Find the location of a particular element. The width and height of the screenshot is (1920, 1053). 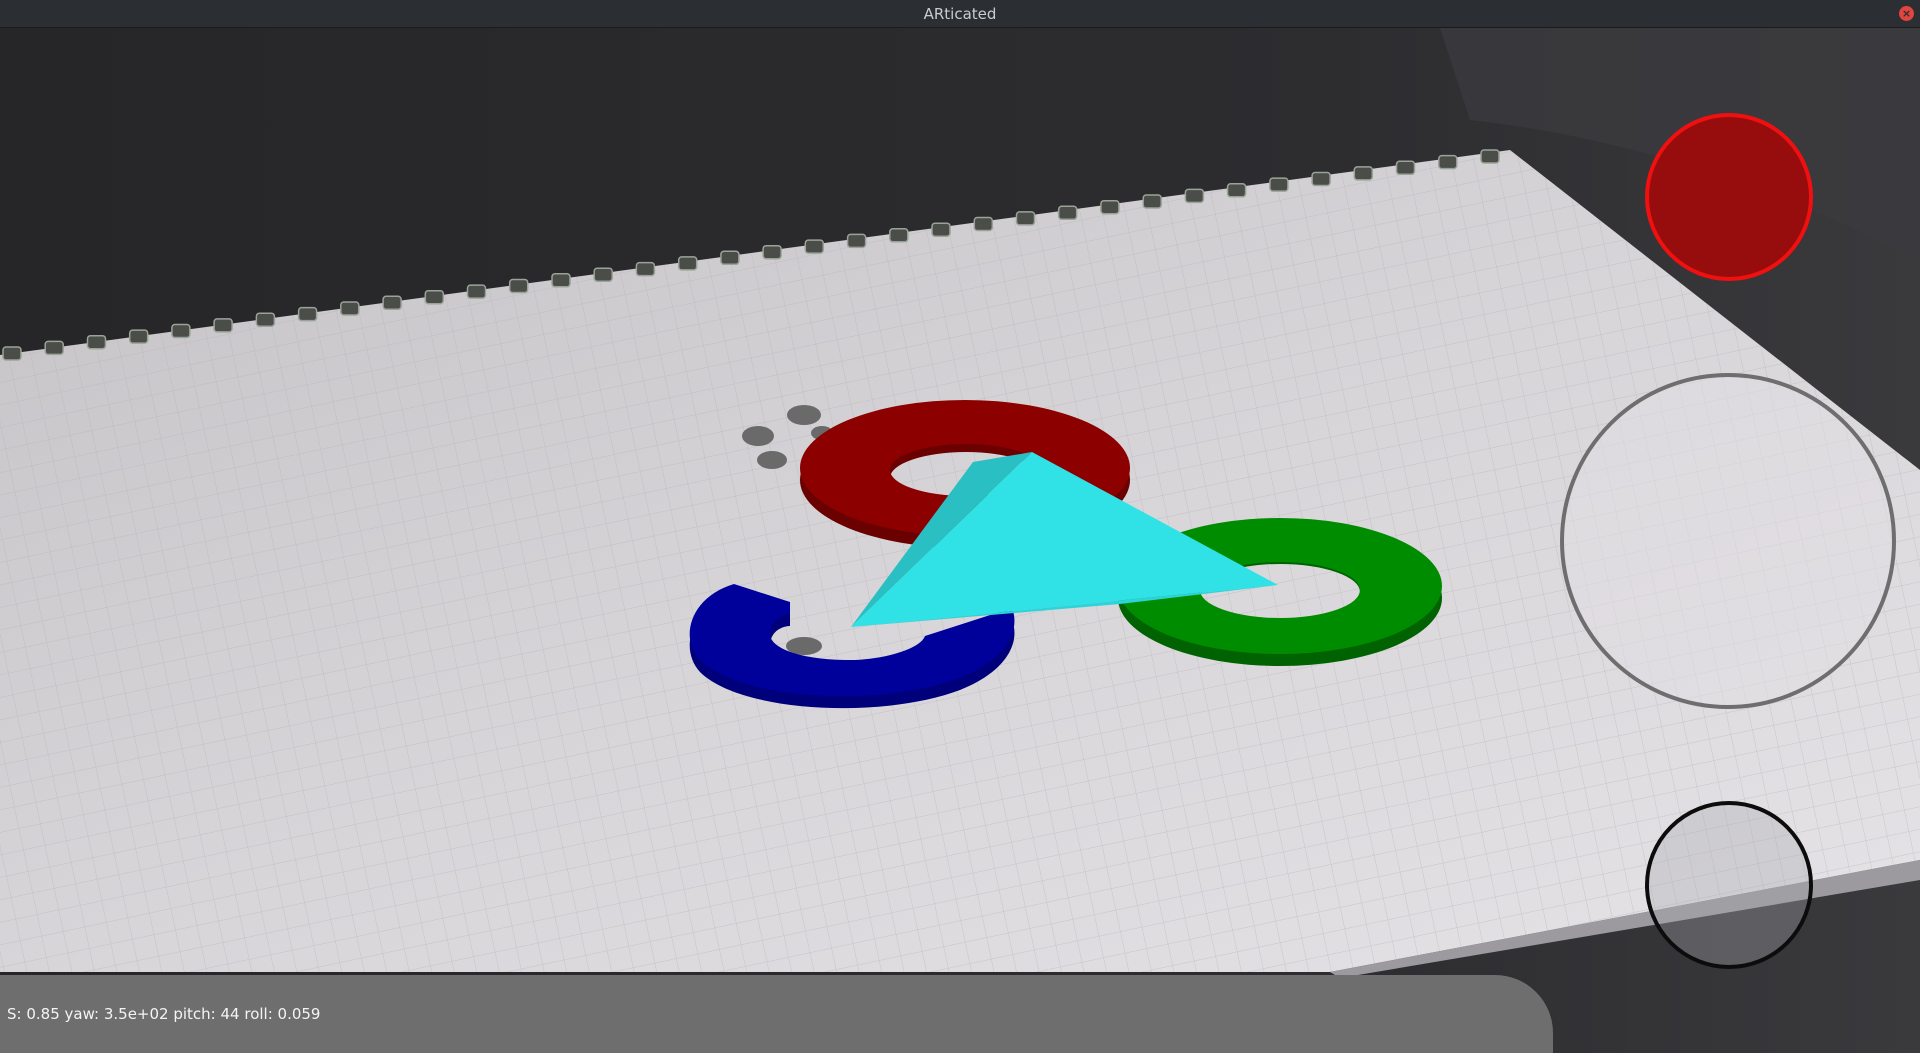

window-title: ARticated is located at coordinates (960, 13).